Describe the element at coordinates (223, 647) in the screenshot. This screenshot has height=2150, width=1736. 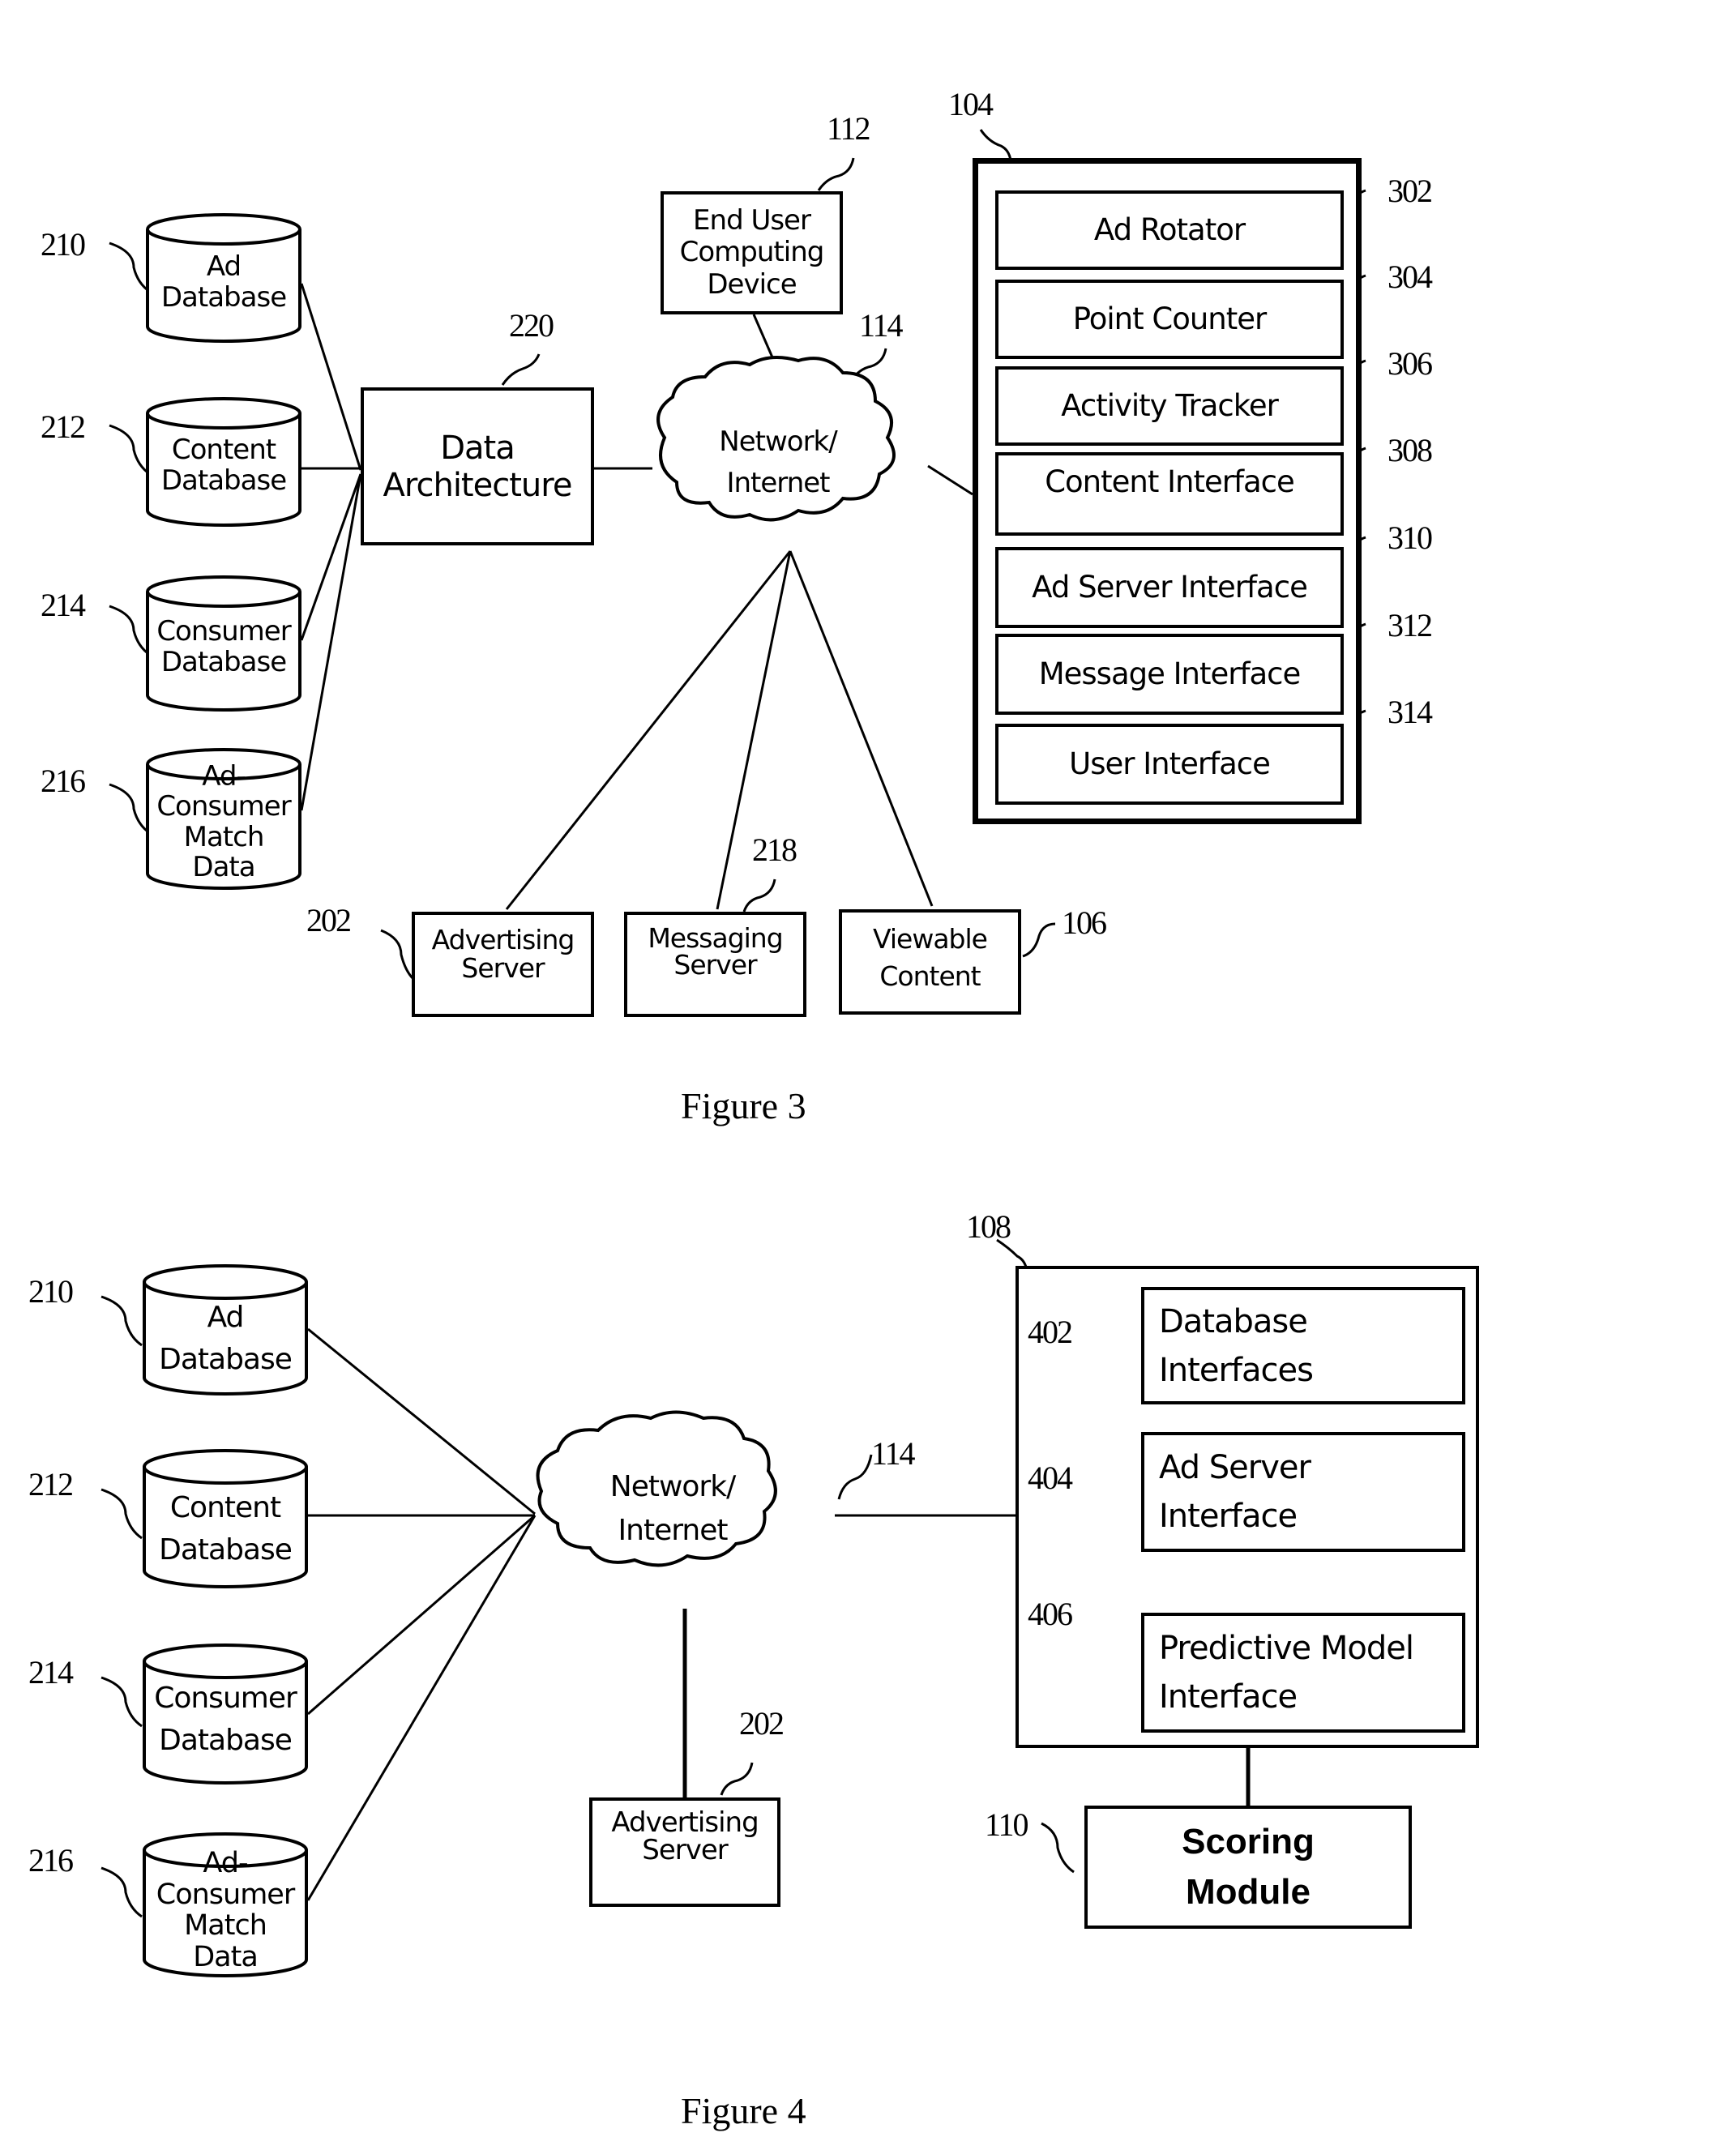
I see `consumer-database-label: Consumer Database` at that location.